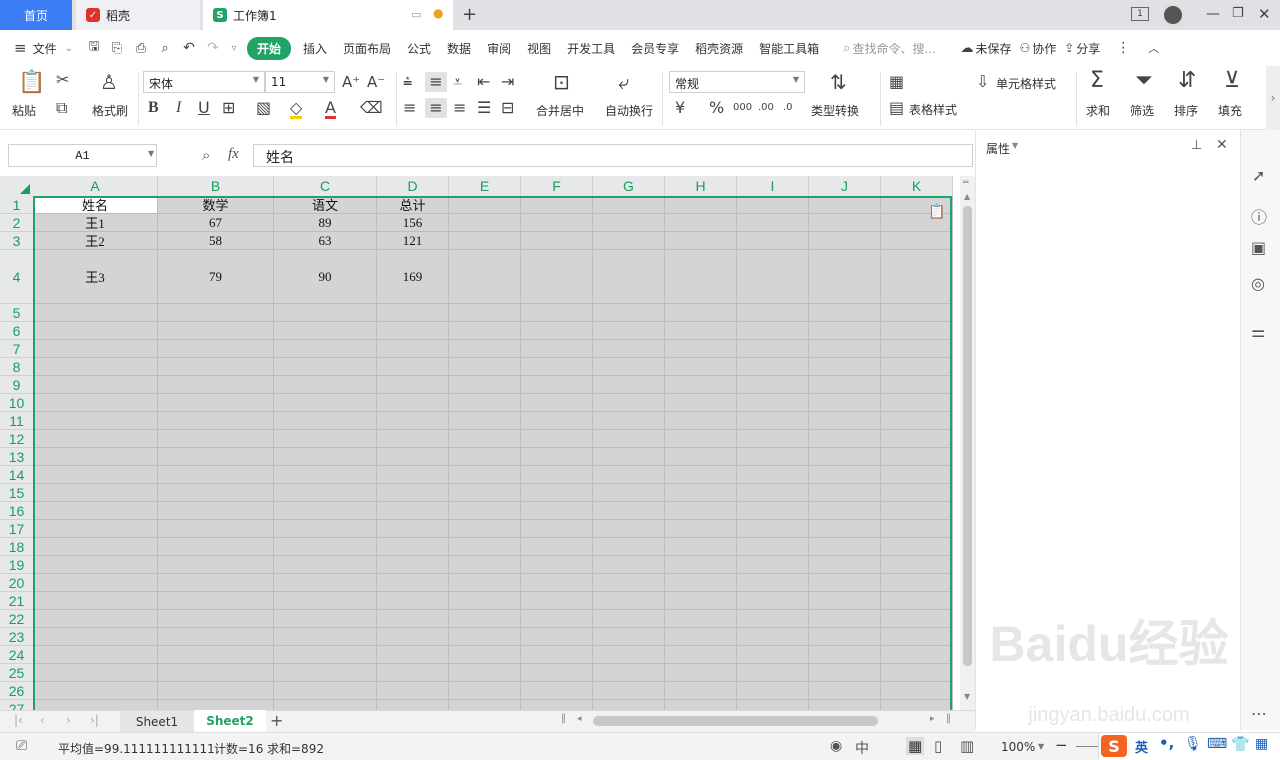  I want to click on cell-k19, so click(917, 565).